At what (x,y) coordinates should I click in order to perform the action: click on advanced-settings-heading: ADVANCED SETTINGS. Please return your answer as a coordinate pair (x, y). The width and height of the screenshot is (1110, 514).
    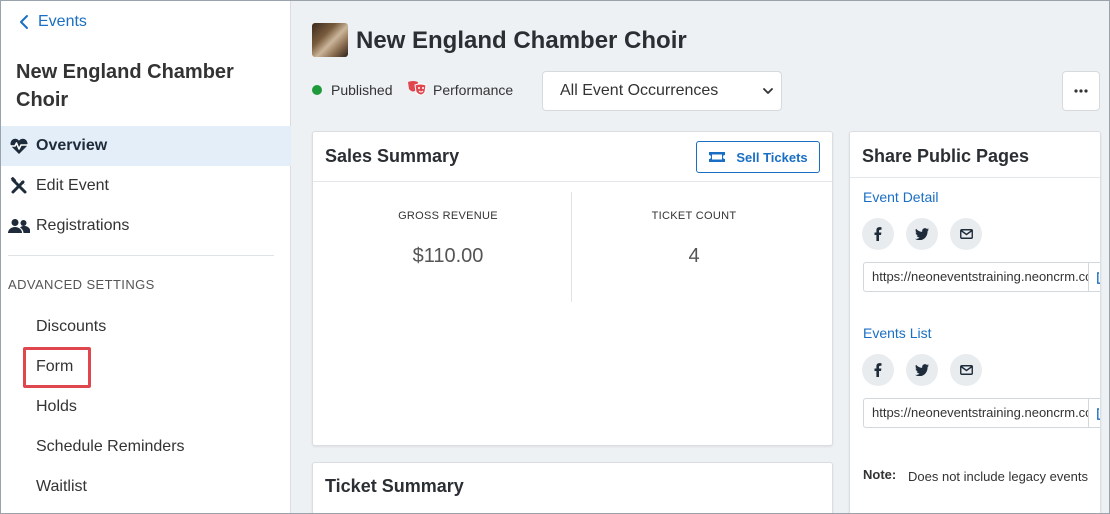
    Looking at the image, I should click on (81, 284).